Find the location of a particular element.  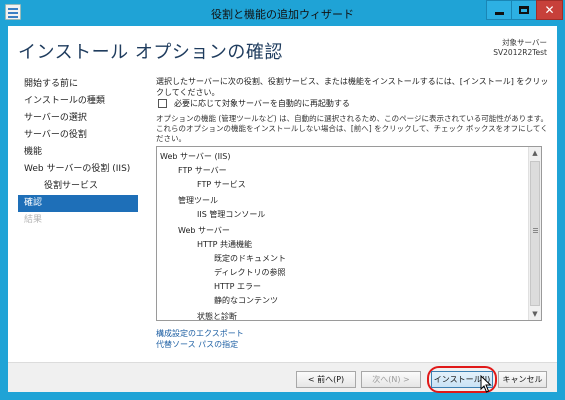

auto-restart-option: 必要に応じて対象サーバーを自動的に再起動する is located at coordinates (254, 103).